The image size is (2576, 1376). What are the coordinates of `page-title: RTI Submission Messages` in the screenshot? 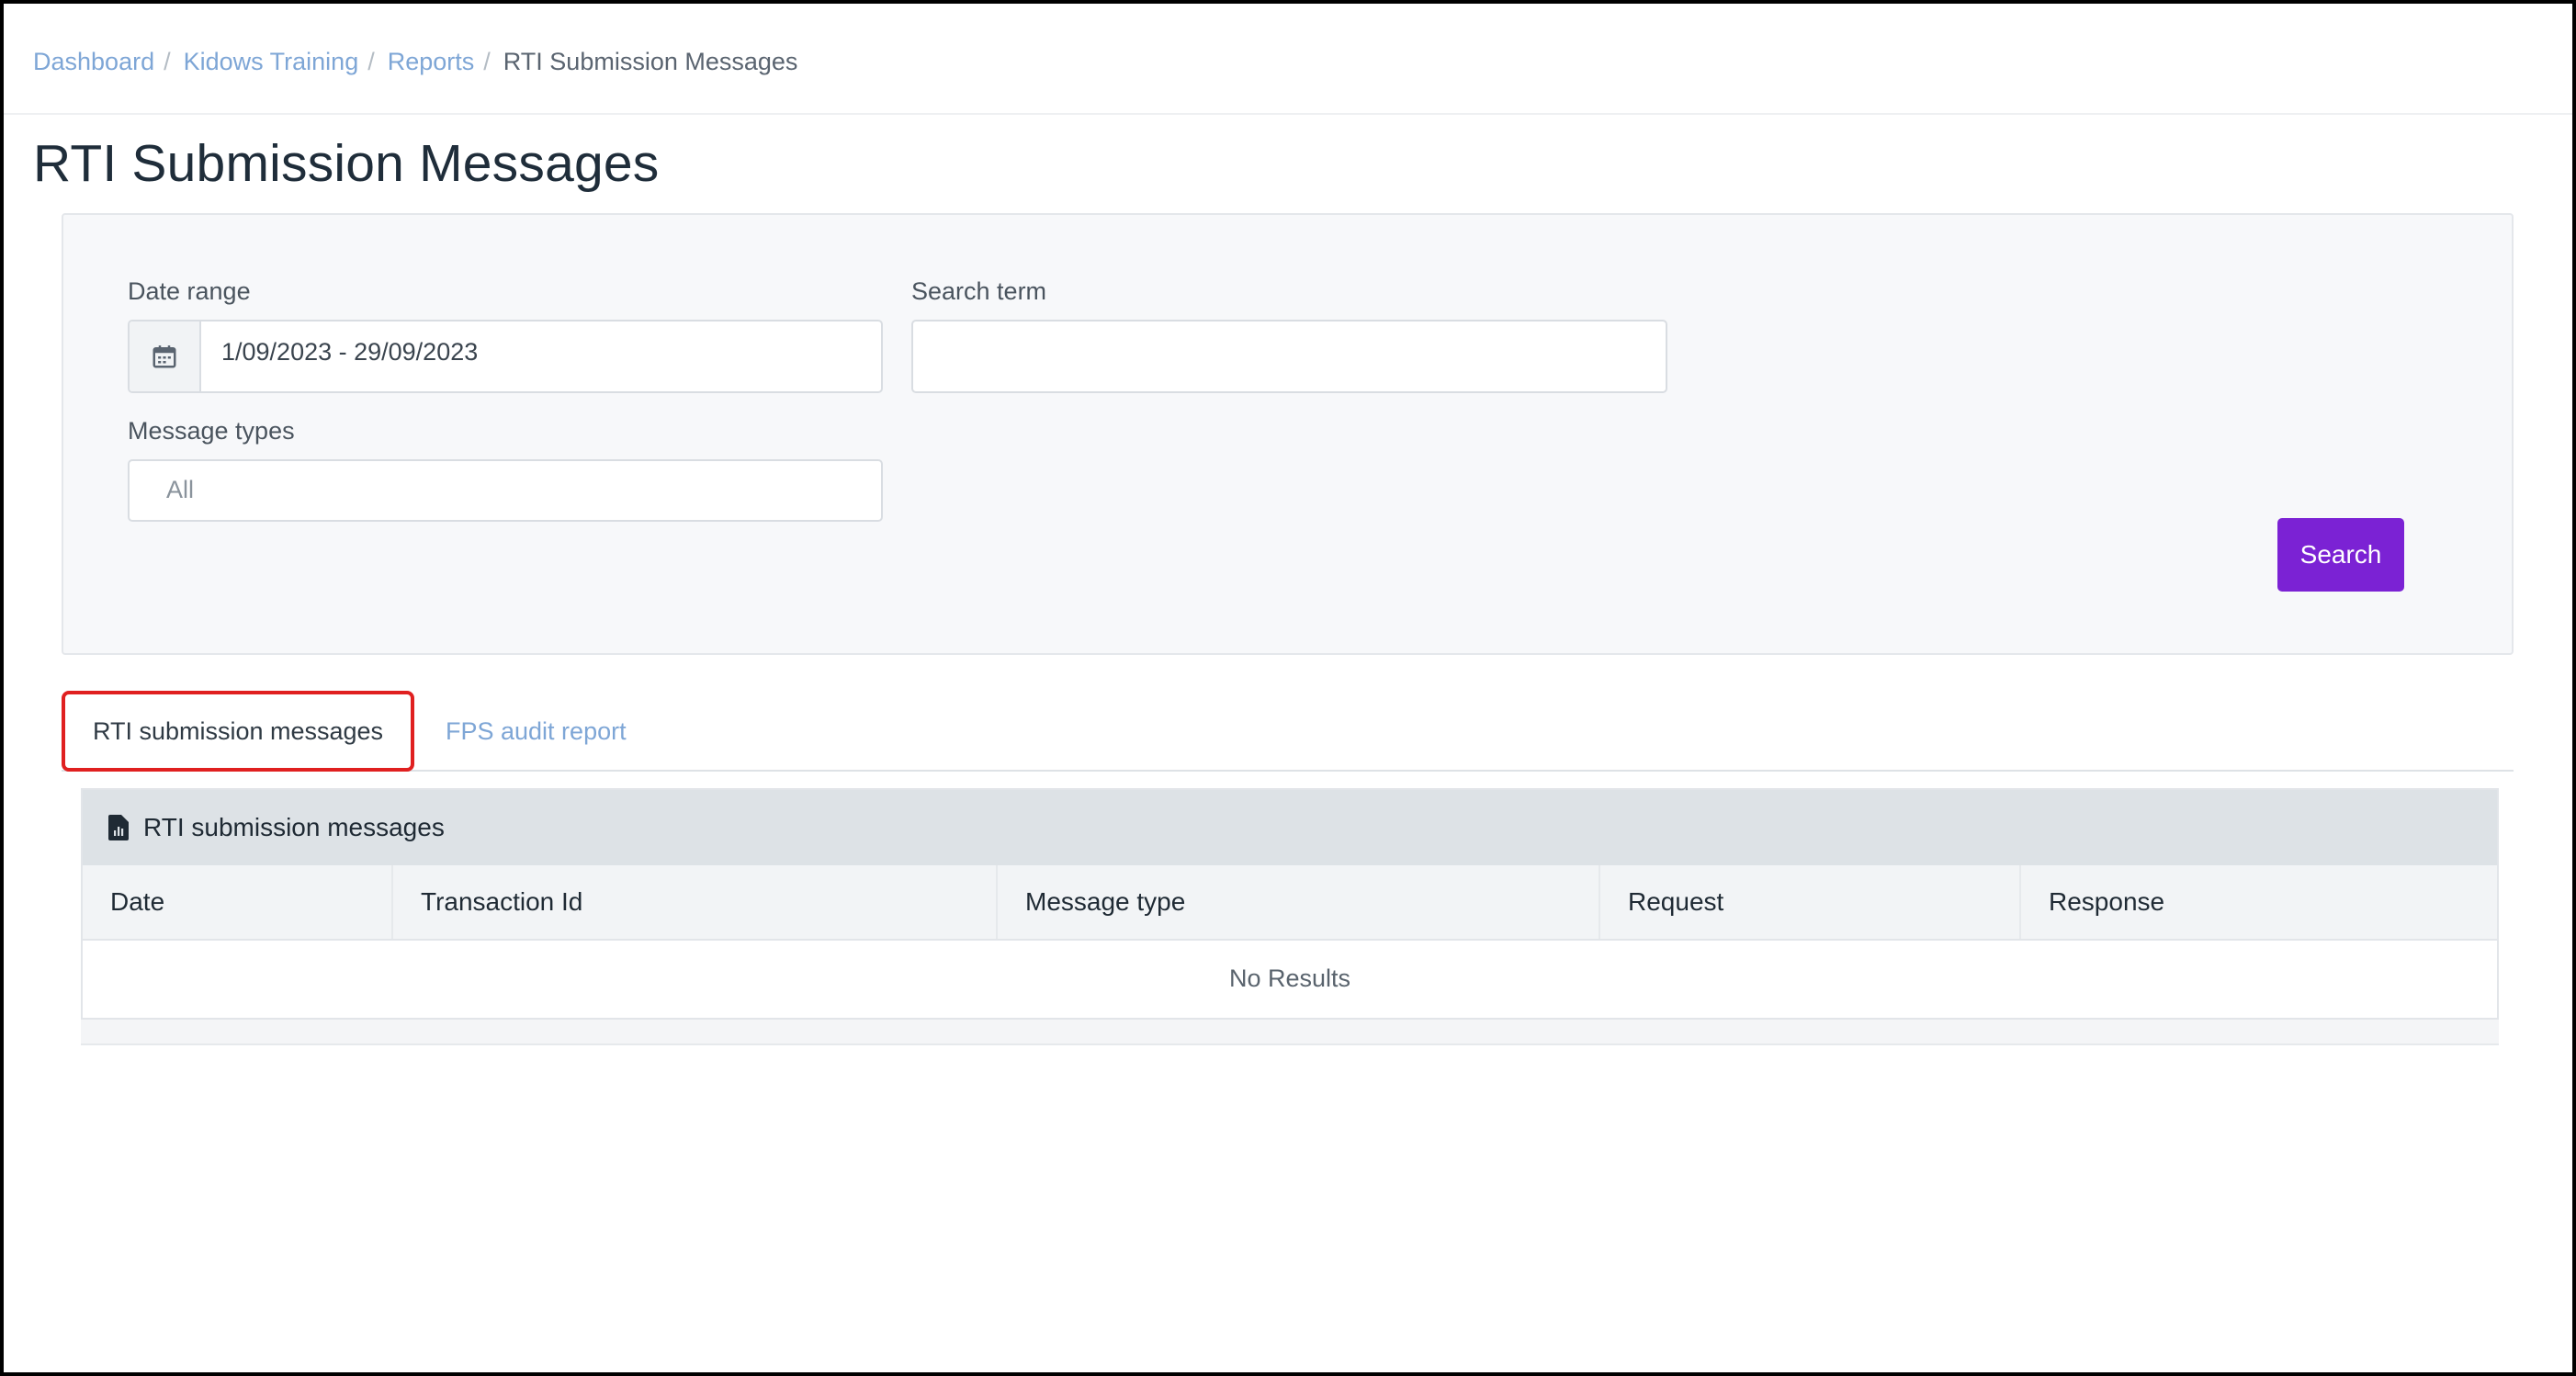 It's located at (346, 163).